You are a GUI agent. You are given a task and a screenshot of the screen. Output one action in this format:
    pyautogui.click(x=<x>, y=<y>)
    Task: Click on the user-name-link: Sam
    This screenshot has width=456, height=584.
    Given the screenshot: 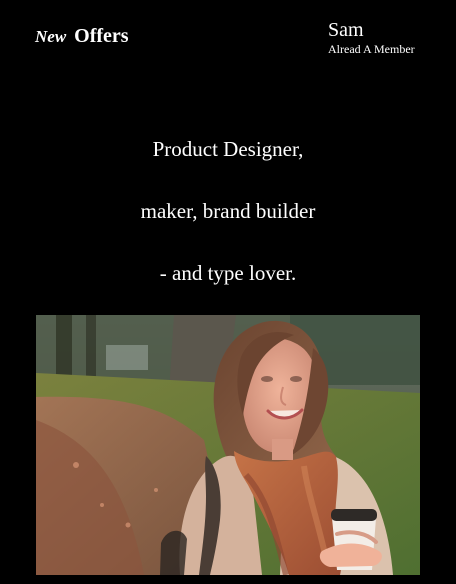 What is the action you would take?
    pyautogui.click(x=388, y=30)
    